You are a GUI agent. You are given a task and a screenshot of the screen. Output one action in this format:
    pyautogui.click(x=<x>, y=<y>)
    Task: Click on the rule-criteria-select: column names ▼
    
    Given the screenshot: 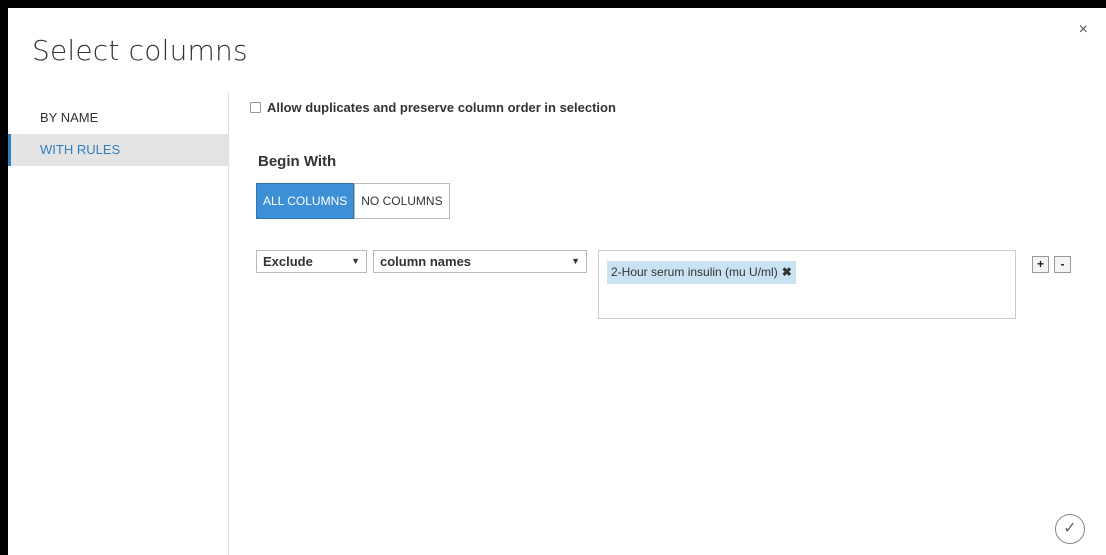 What is the action you would take?
    pyautogui.click(x=480, y=261)
    